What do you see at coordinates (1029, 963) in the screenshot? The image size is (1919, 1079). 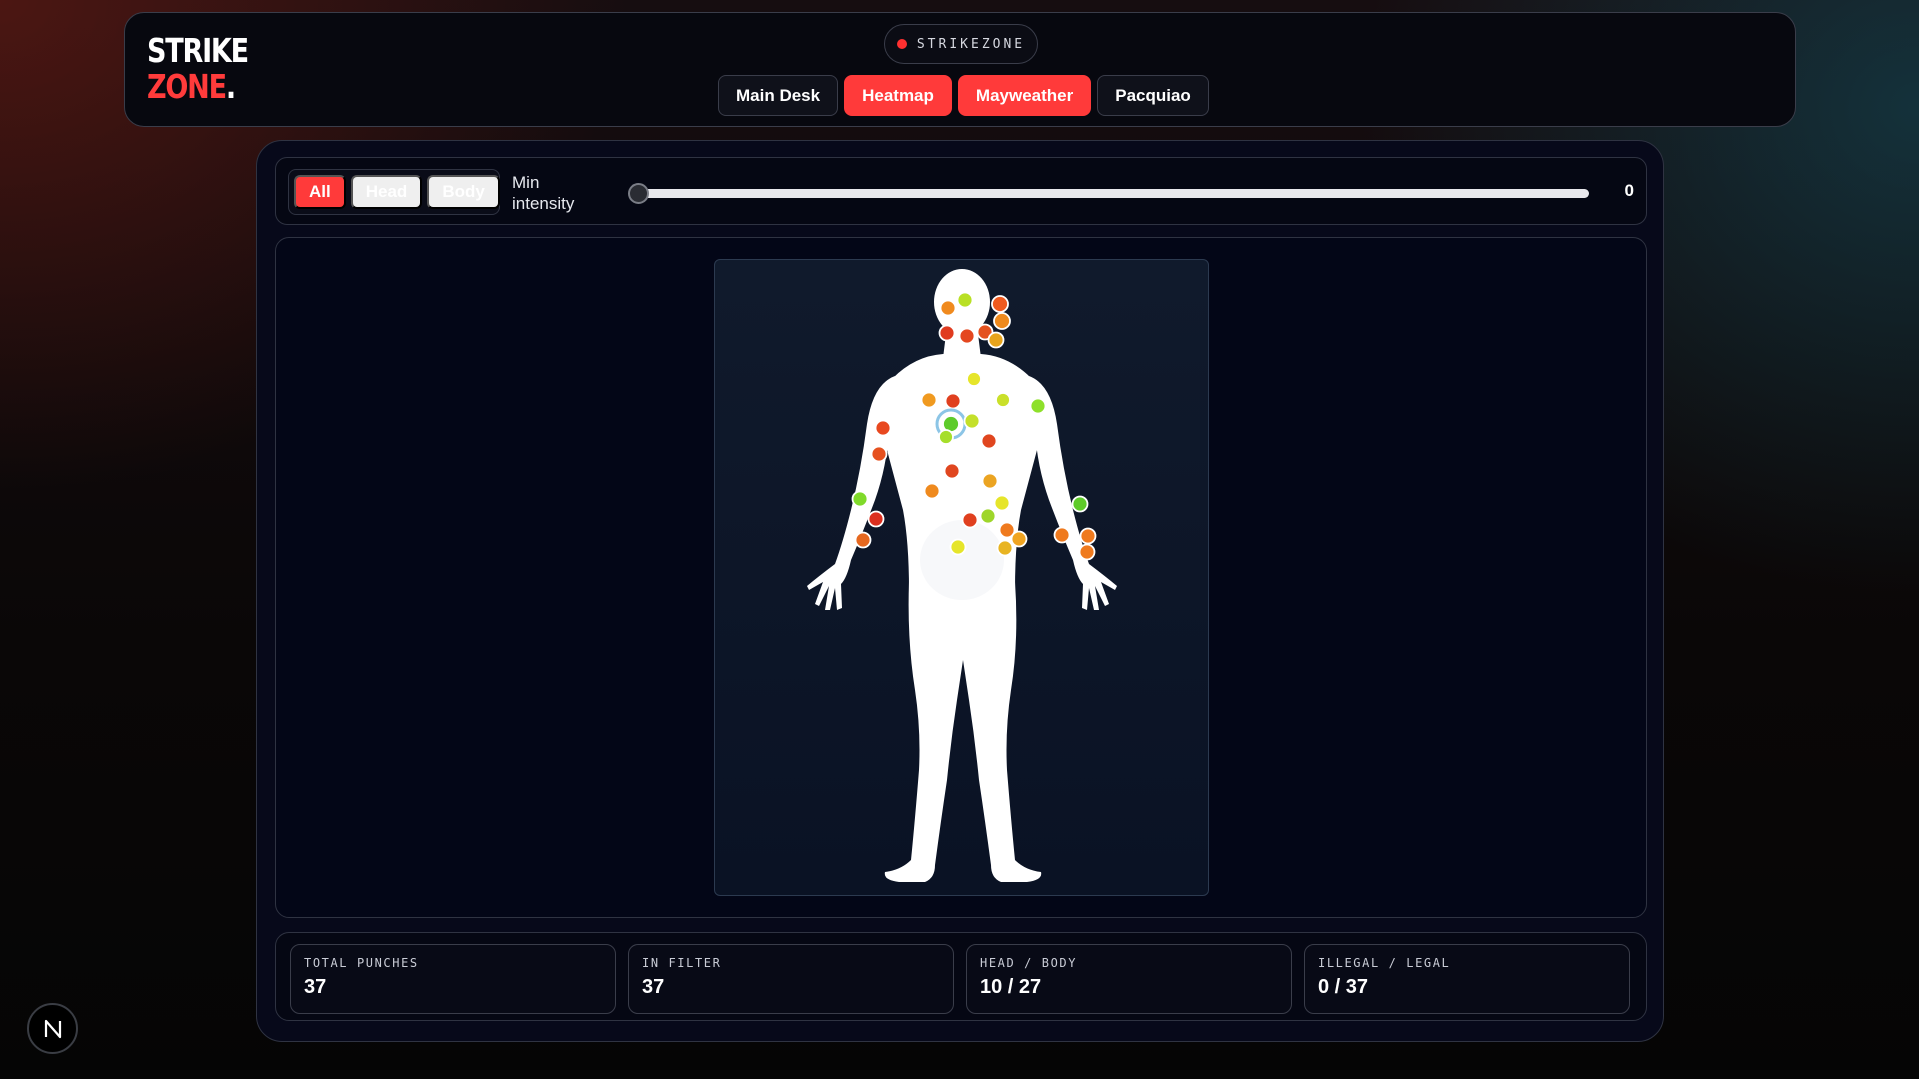 I see `stat-label: HEAD / BODY` at bounding box center [1029, 963].